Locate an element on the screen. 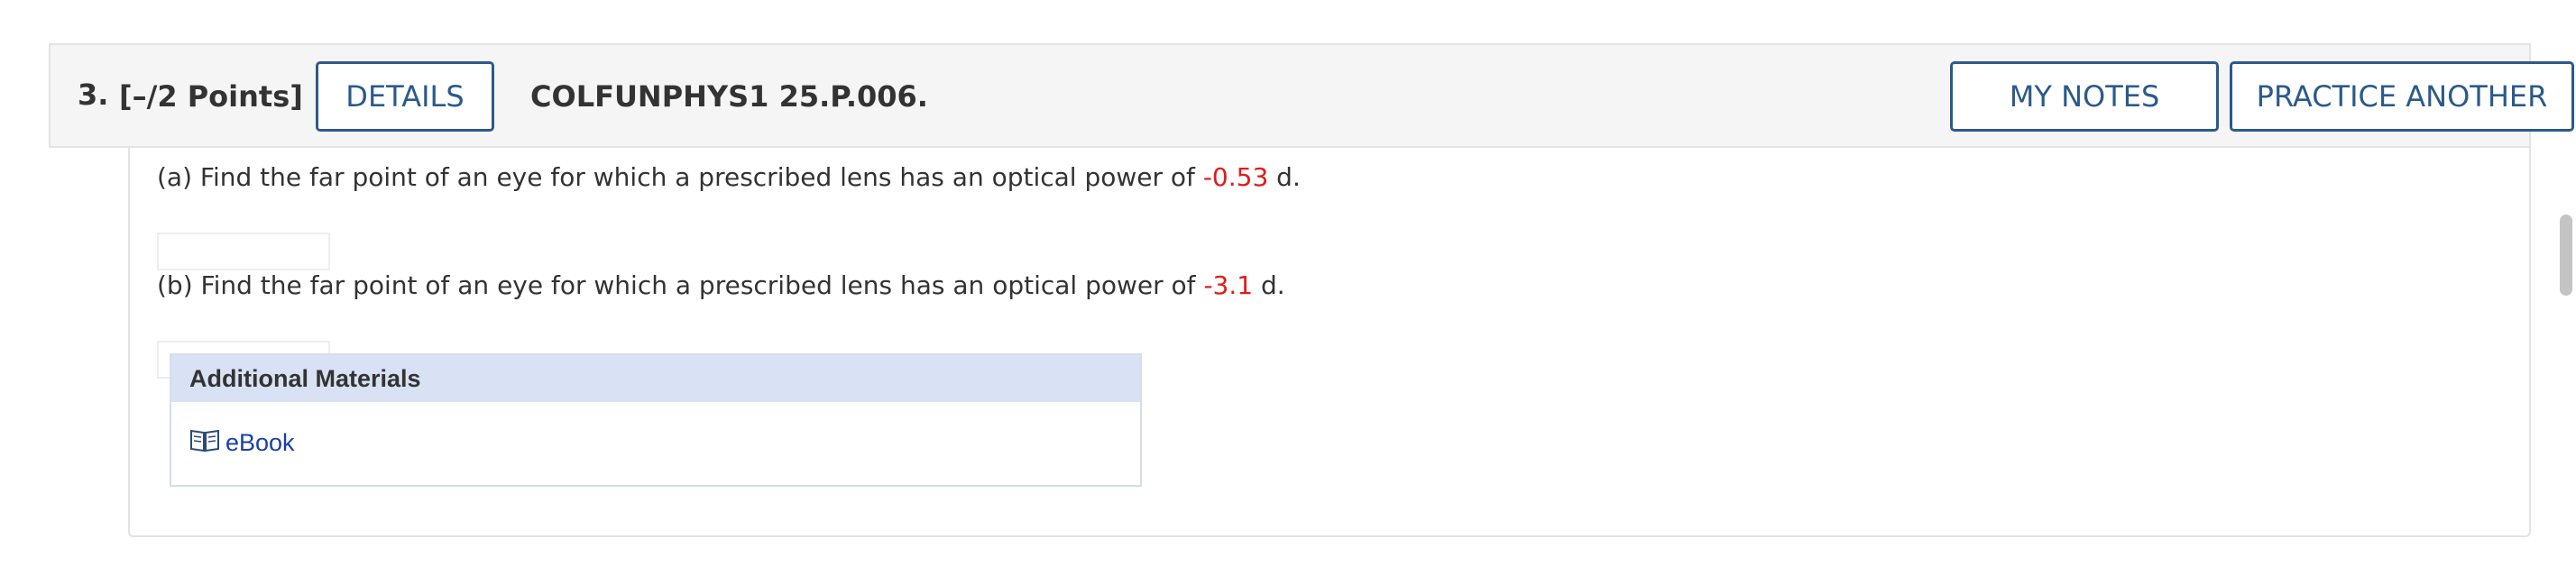 The width and height of the screenshot is (2576, 585). part-b-unit: d. is located at coordinates (1269, 285).